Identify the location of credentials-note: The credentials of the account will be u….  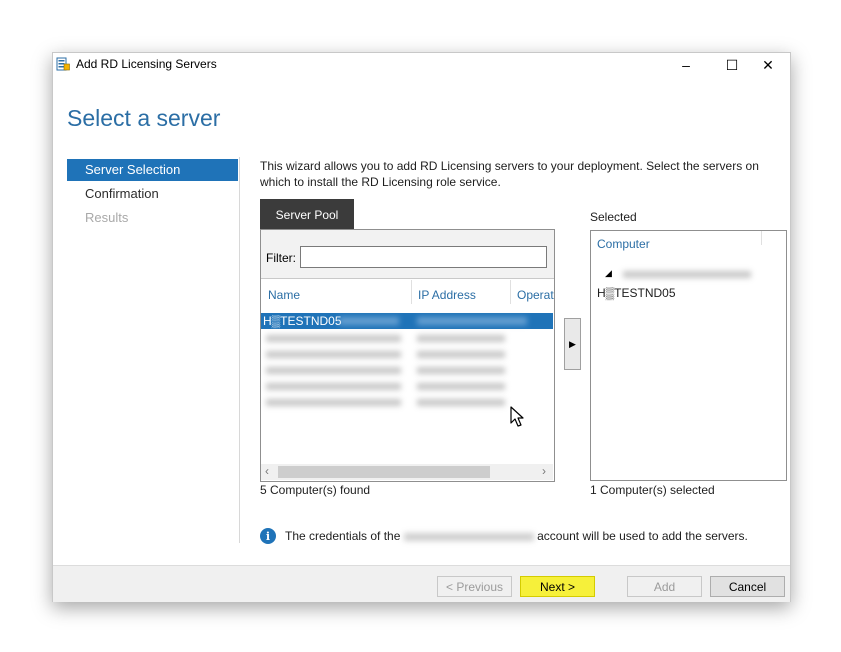
(516, 536).